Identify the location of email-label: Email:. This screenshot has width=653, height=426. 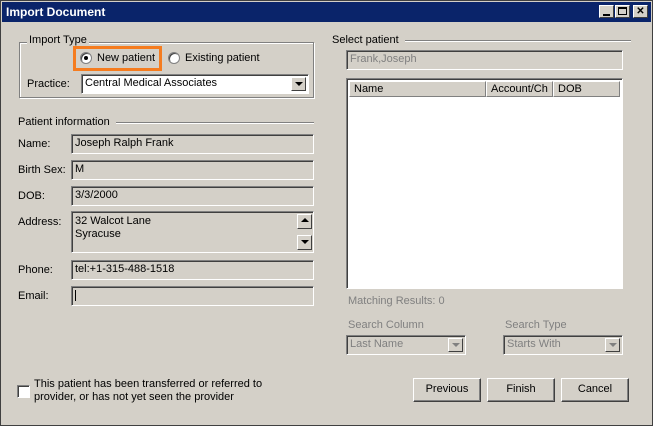
(33, 296).